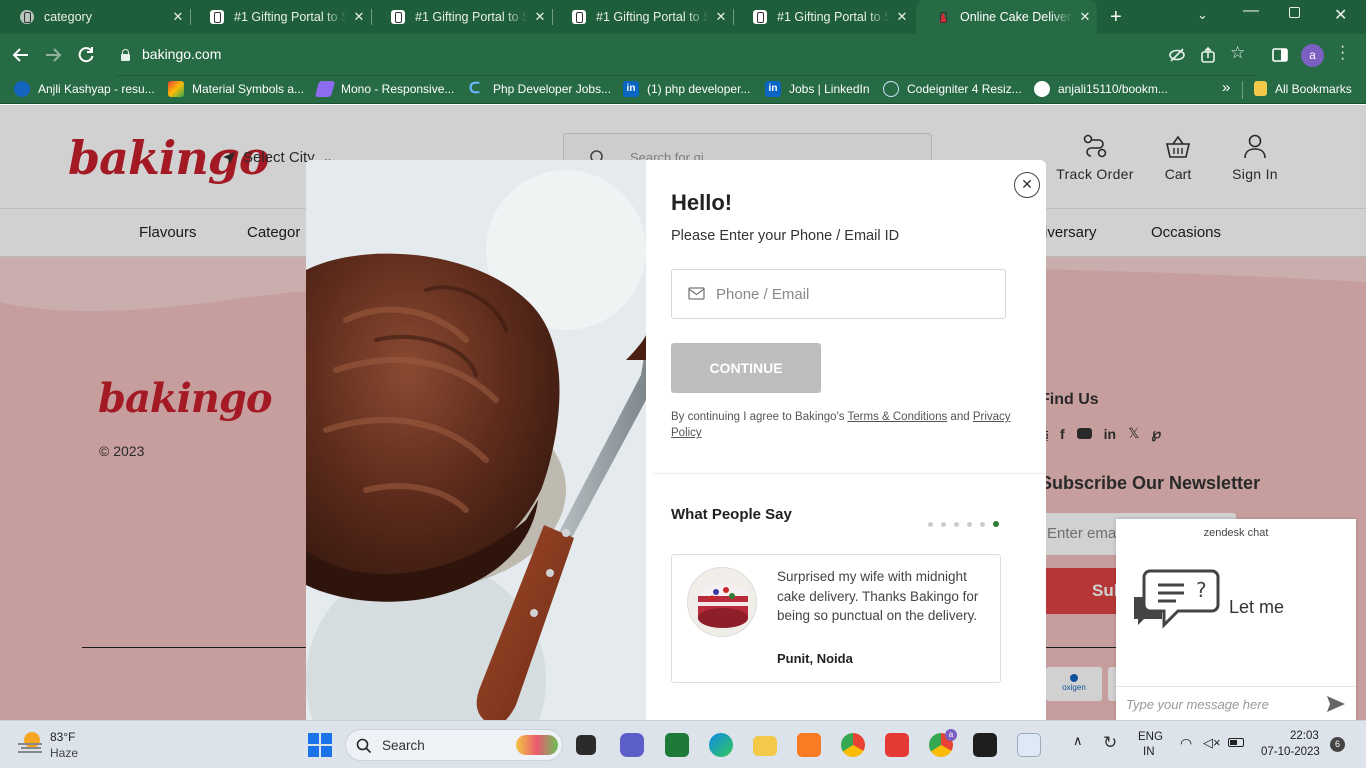  Describe the element at coordinates (454, 745) in the screenshot. I see `taskbar-search-box: Search` at that location.